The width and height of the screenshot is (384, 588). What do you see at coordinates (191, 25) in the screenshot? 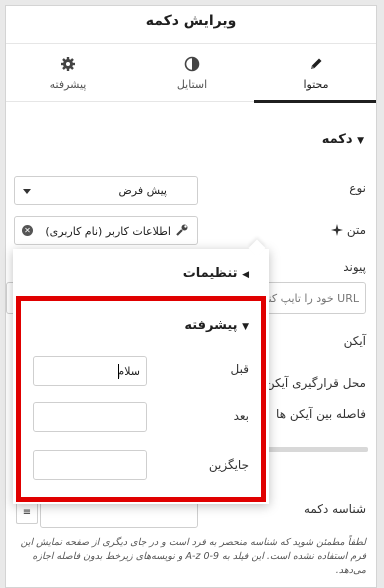
I see `panel-title: ویرایش دکمه` at bounding box center [191, 25].